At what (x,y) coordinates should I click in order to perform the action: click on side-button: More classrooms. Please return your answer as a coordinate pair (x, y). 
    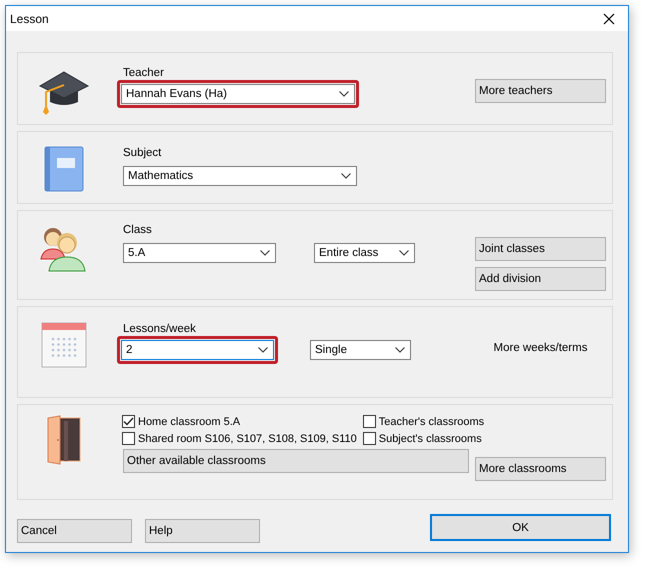
    Looking at the image, I should click on (540, 469).